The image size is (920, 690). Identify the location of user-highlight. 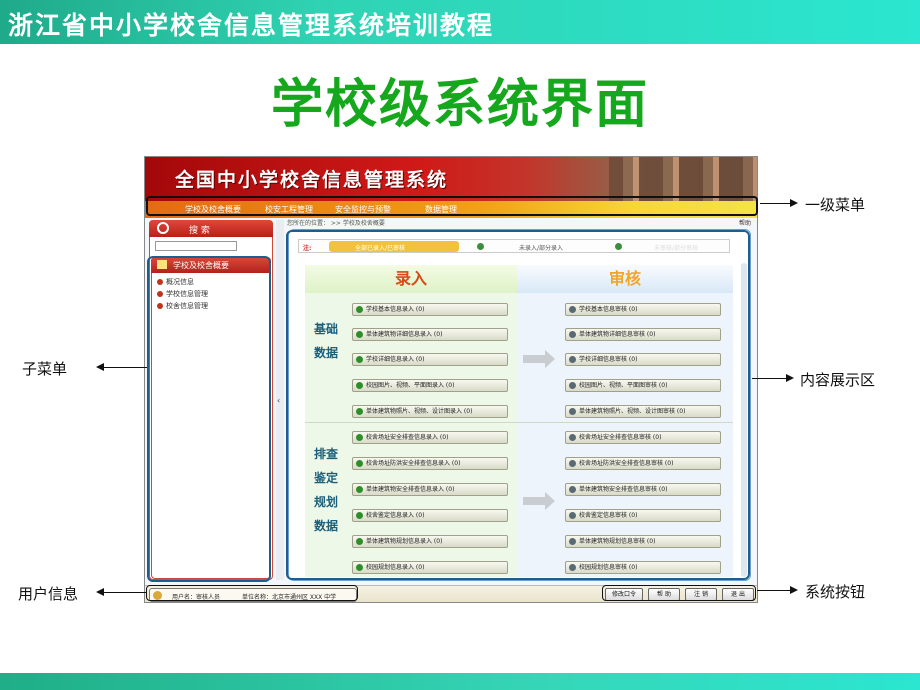
(252, 593).